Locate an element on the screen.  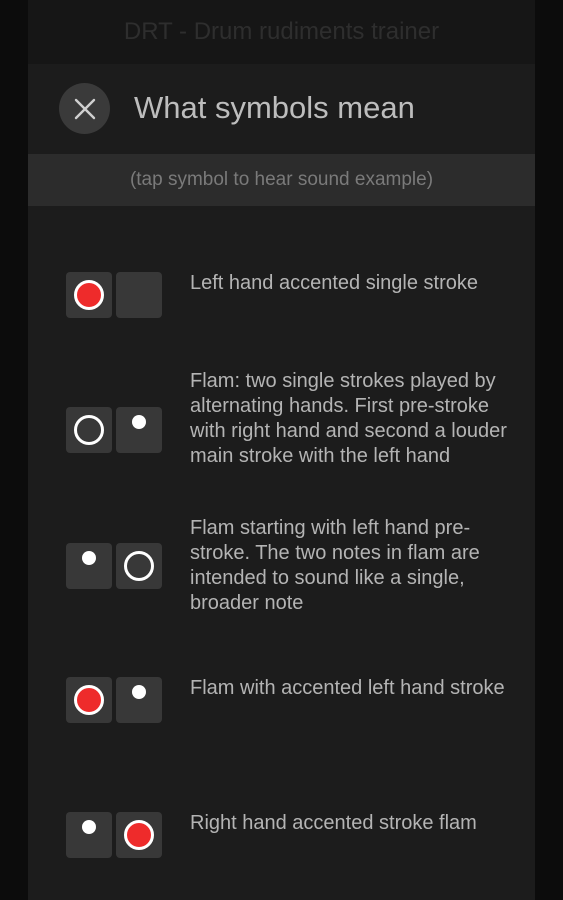
app-title: DRT - Drum rudiments trainer is located at coordinates (281, 31).